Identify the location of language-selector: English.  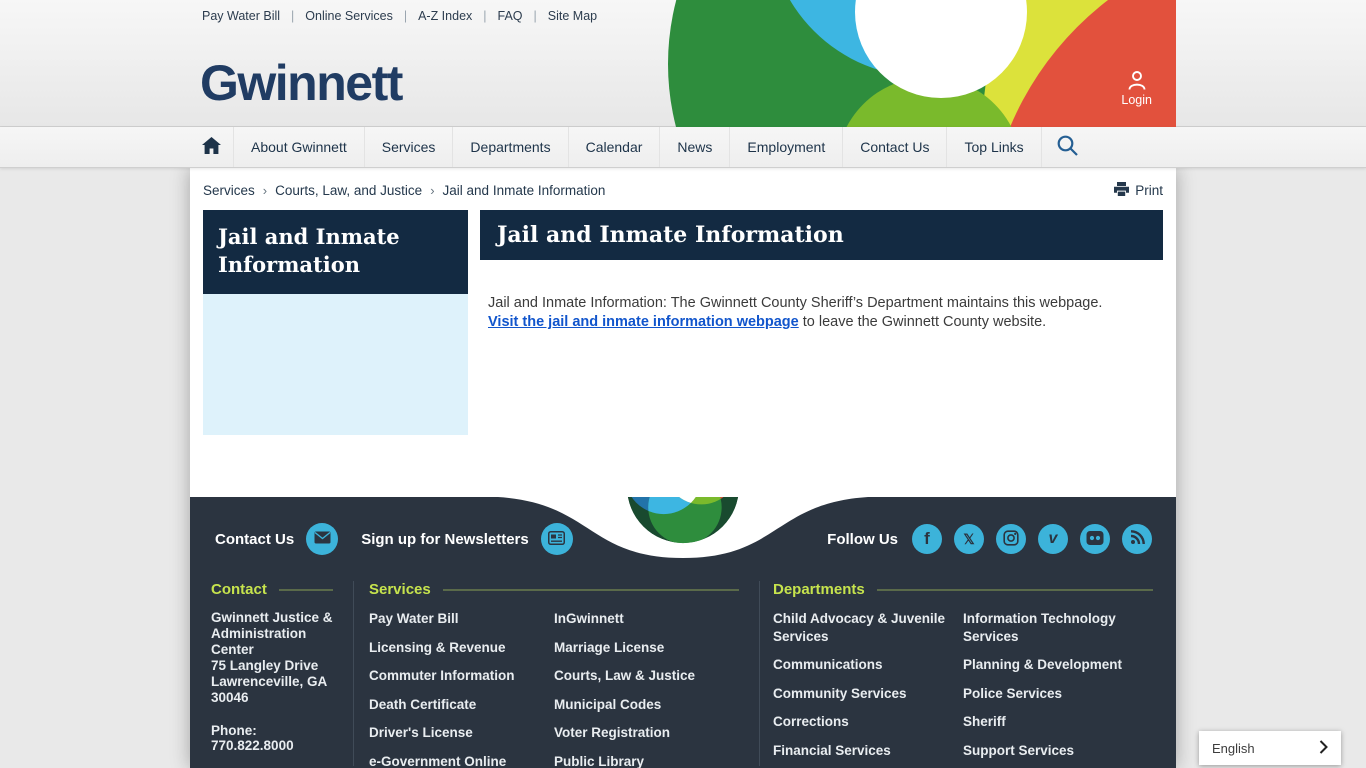
(1270, 748).